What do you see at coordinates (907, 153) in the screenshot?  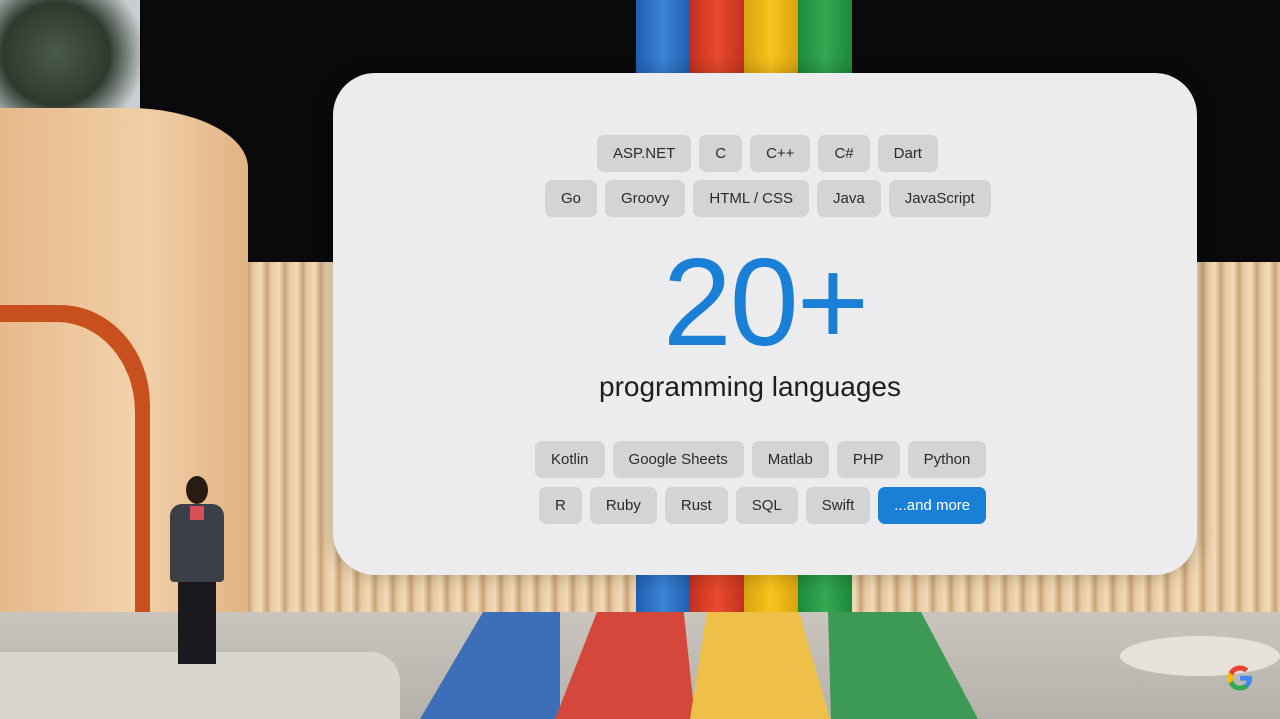 I see `language-chip: Dart` at bounding box center [907, 153].